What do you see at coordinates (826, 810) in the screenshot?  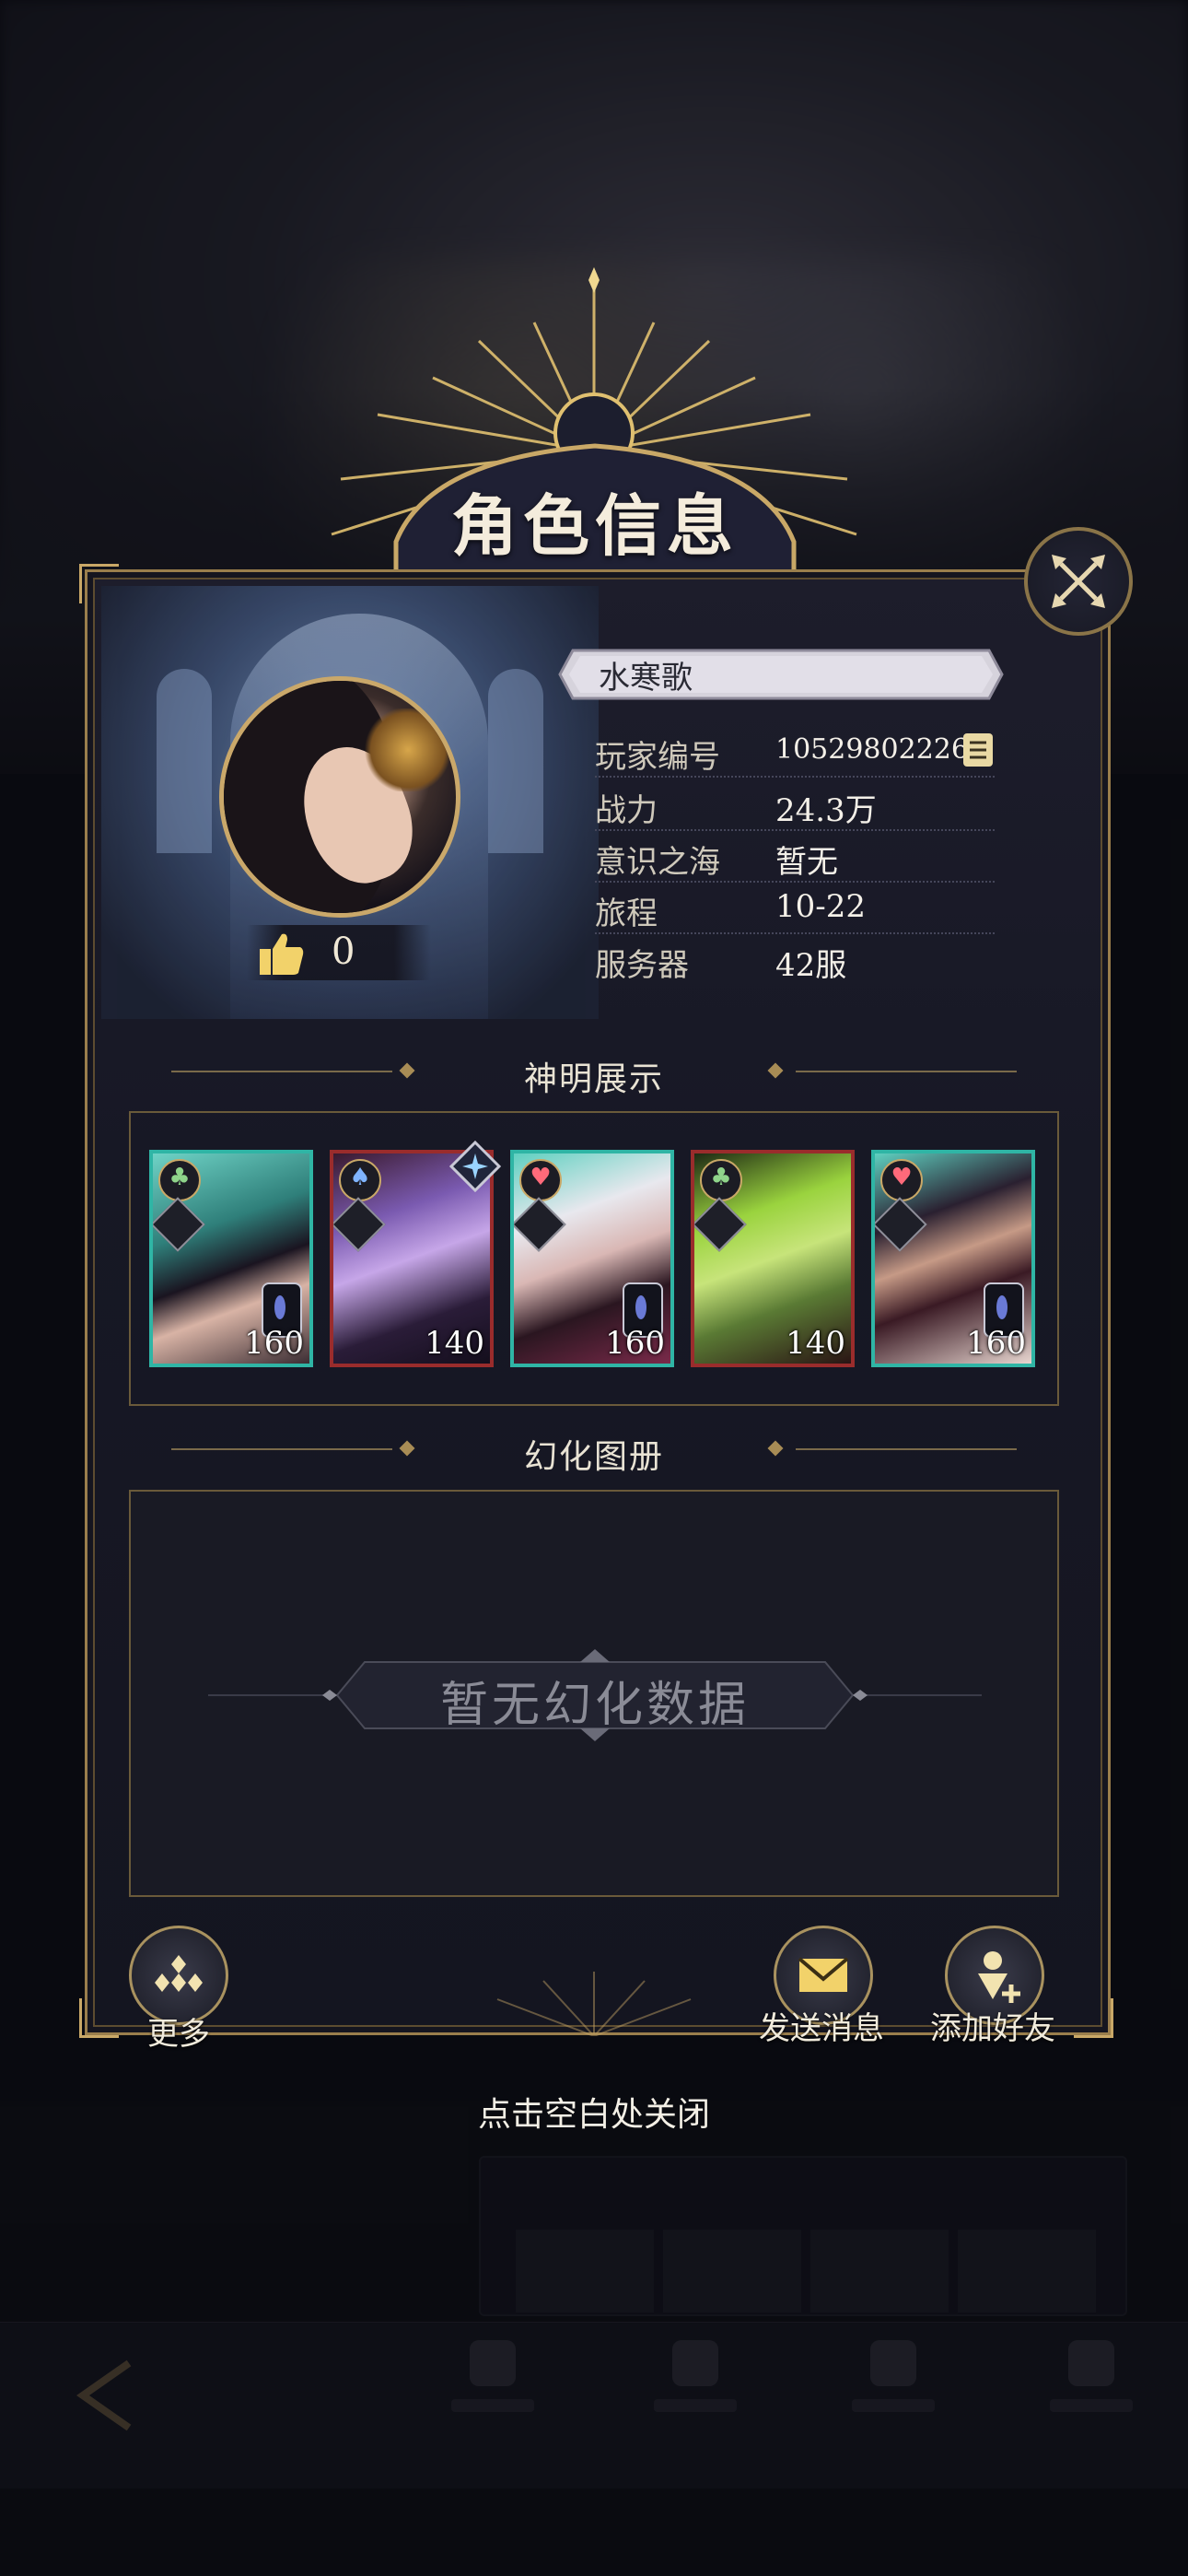 I see `power-value: 24.3万` at bounding box center [826, 810].